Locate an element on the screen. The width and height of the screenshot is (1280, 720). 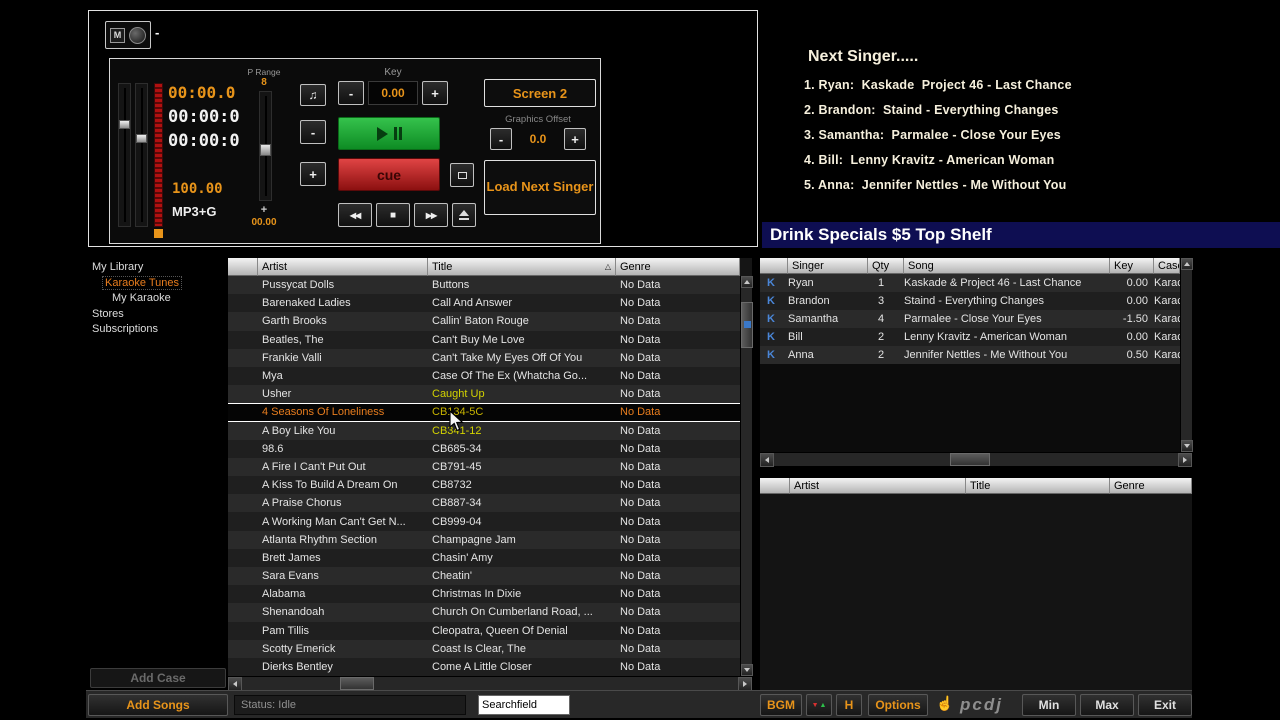
artist-cell: A Praise Chorus is located at coordinates (302, 503).